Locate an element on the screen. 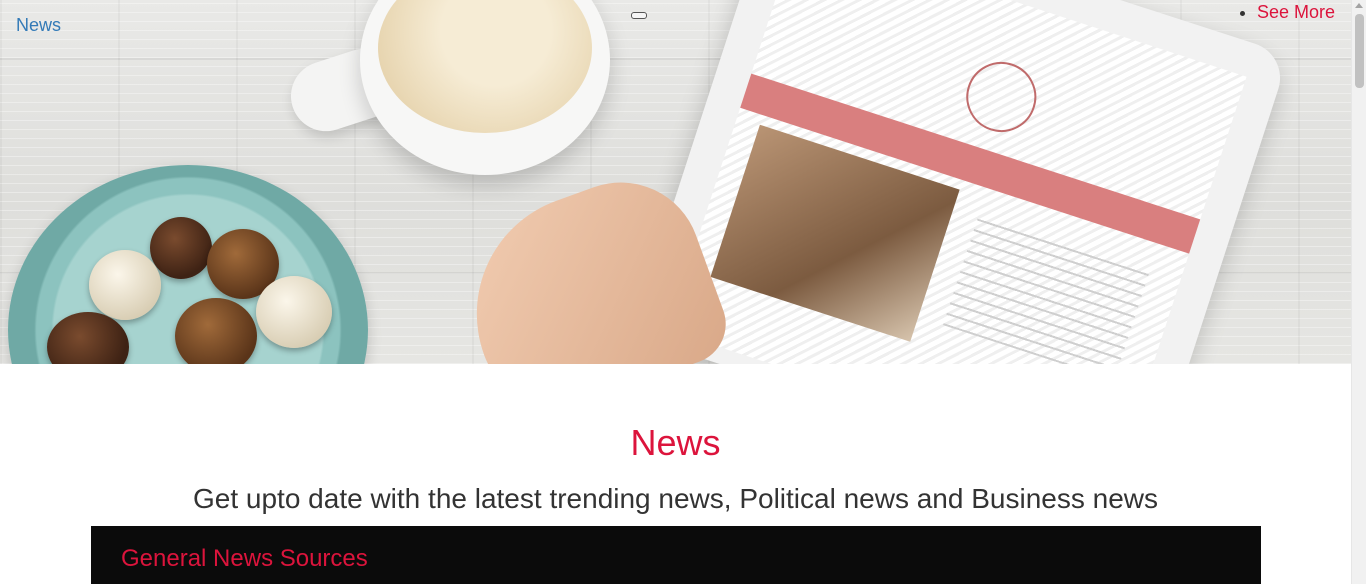  blog-logo-graphic is located at coordinates (1001, 97).